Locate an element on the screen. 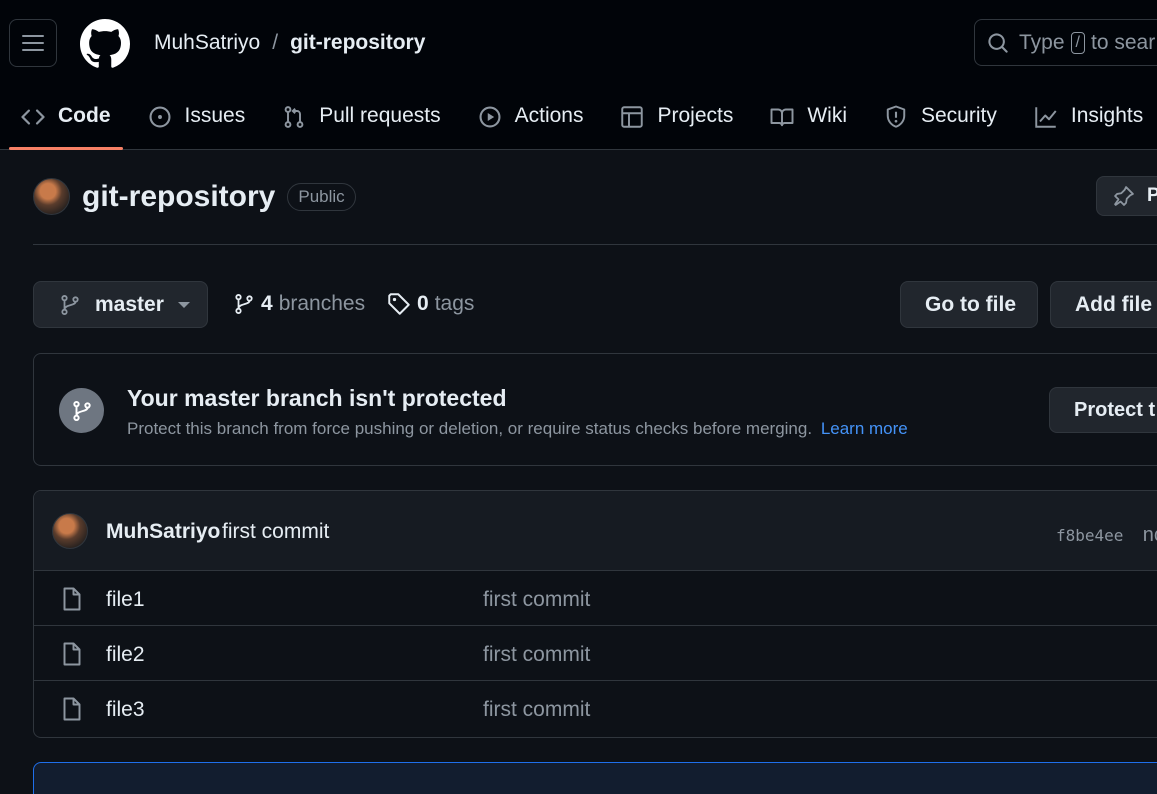 The height and width of the screenshot is (794, 1157). repo-heading: git-repository Public is located at coordinates (194, 196).